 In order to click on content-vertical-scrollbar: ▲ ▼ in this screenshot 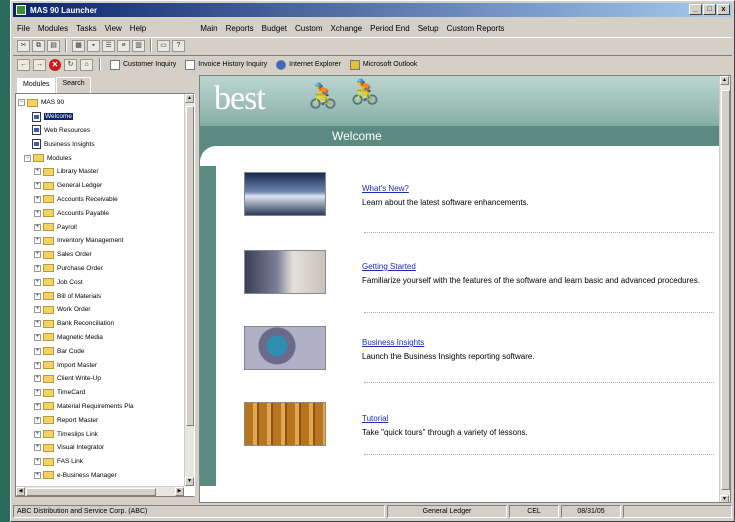, I will do `click(724, 289)`.